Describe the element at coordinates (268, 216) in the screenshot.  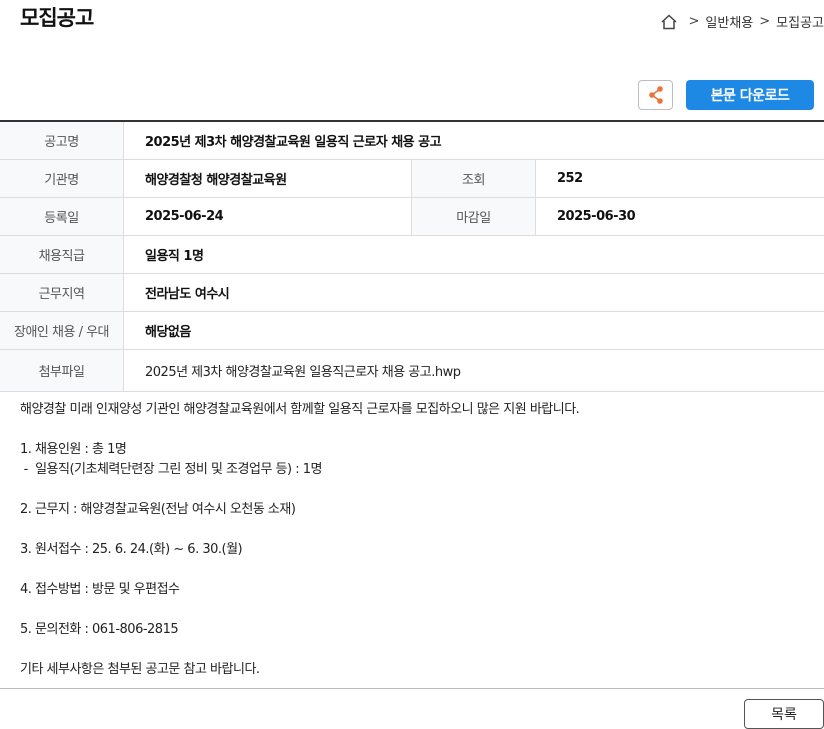
I see `reg-date-value: 2025-06-24` at that location.